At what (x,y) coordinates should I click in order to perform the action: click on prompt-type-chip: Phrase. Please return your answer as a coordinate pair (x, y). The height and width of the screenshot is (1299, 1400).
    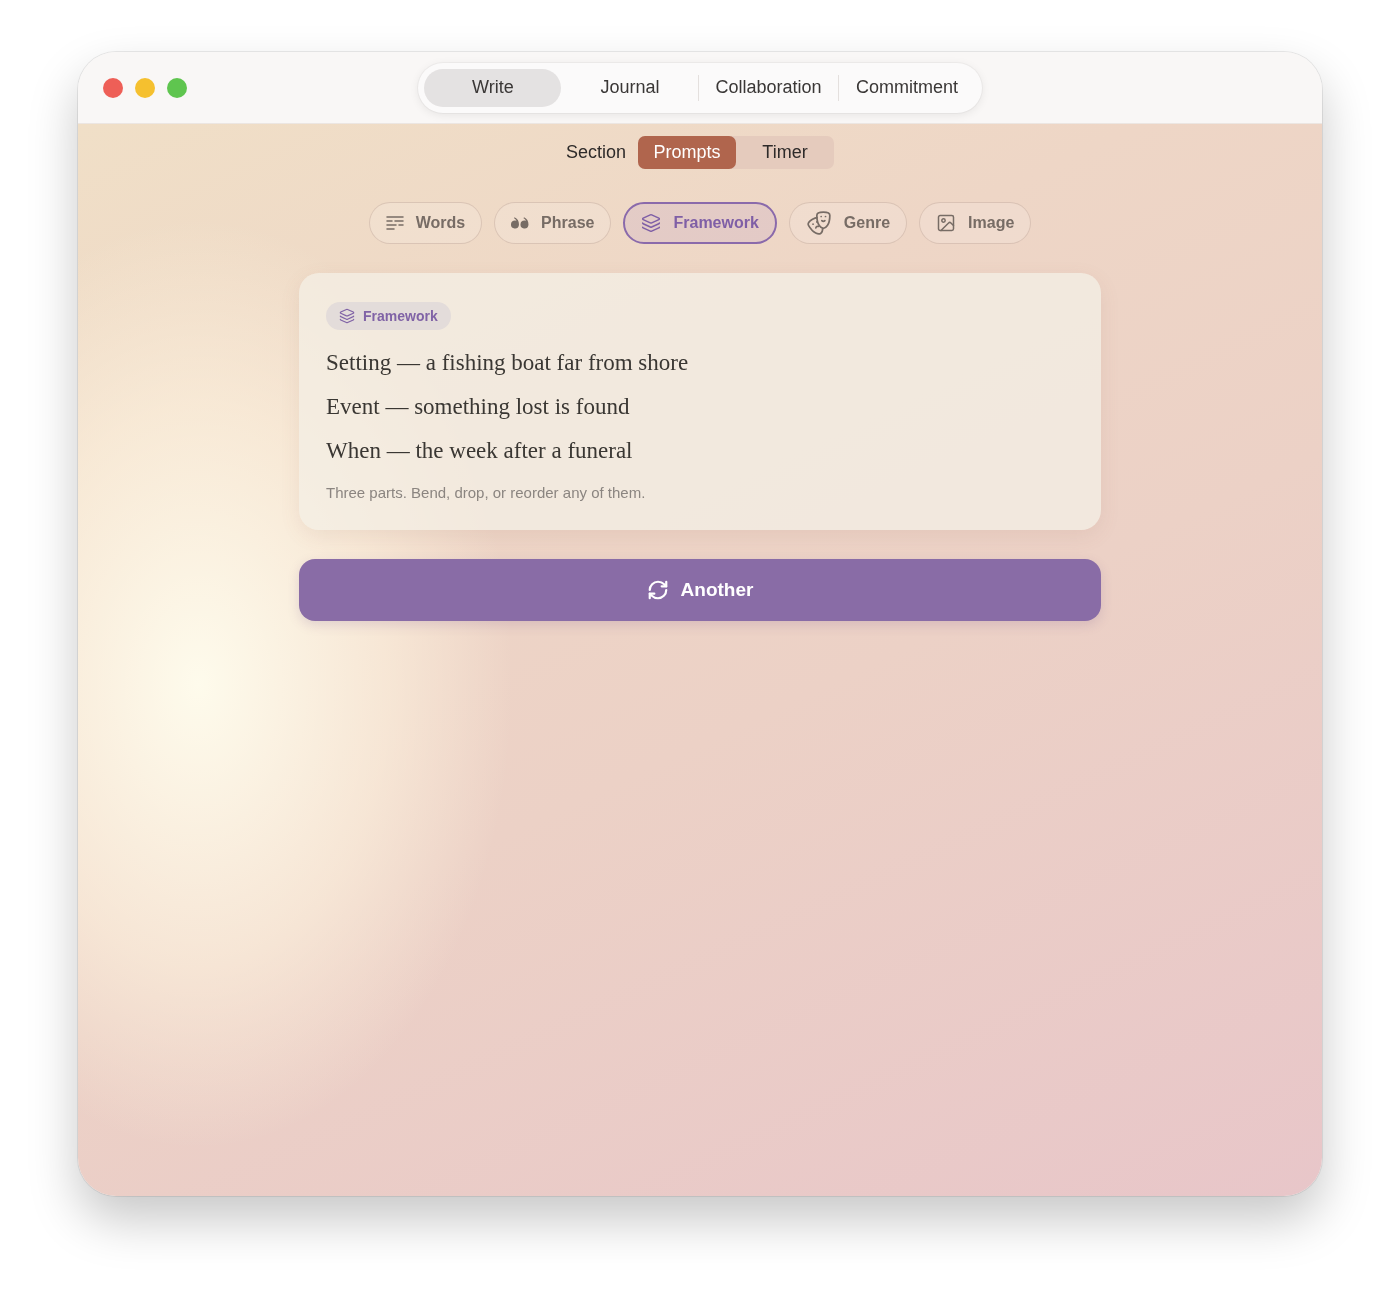
    Looking at the image, I should click on (553, 223).